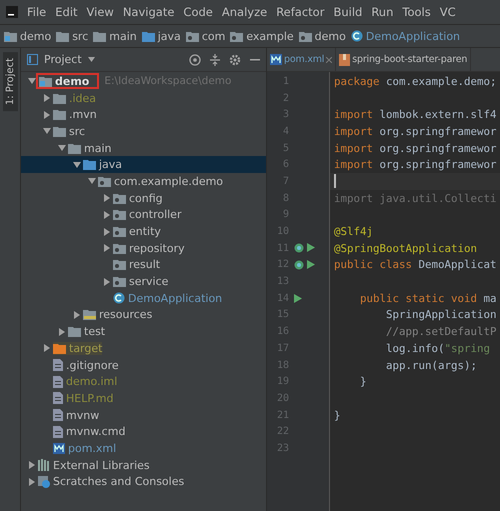  I want to click on code-line: import java.util.Collecti, so click(415, 198).